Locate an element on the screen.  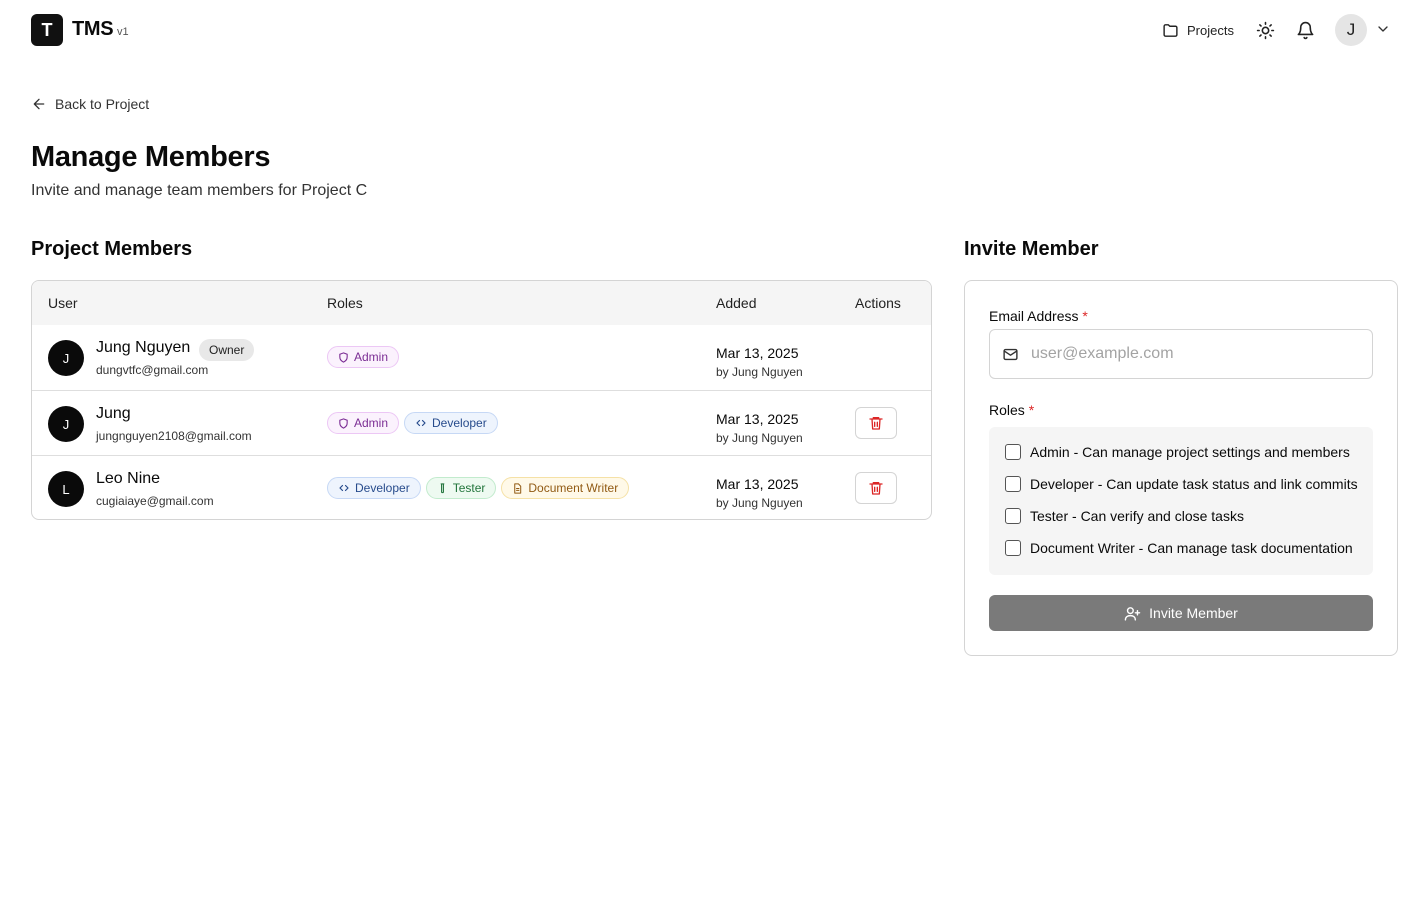
members-section-title: Project Members is located at coordinates (112, 249).